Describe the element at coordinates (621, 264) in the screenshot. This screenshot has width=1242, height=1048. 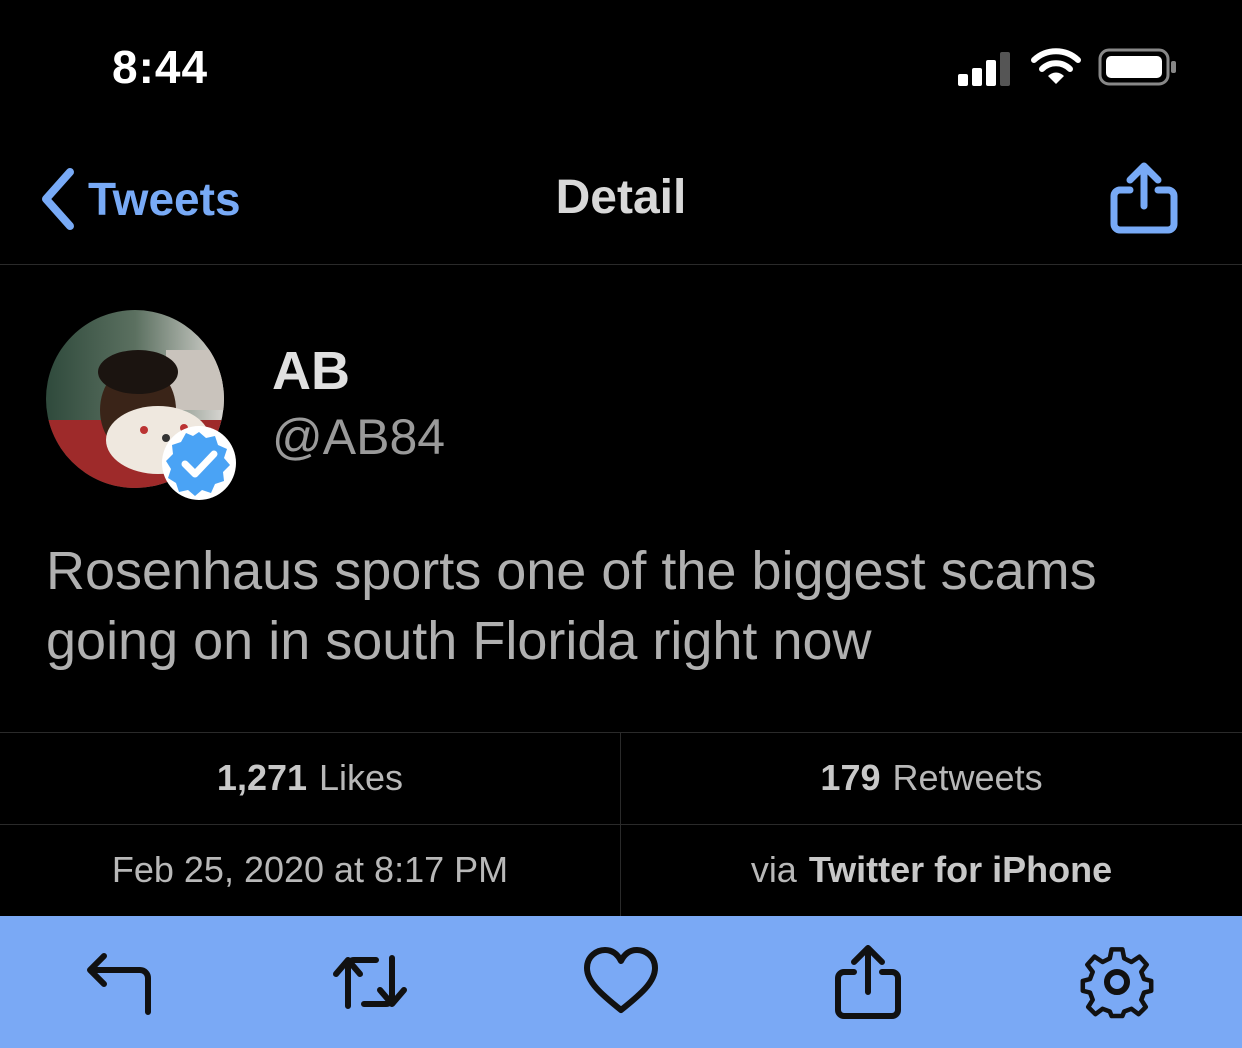
I see `nav-divider` at that location.